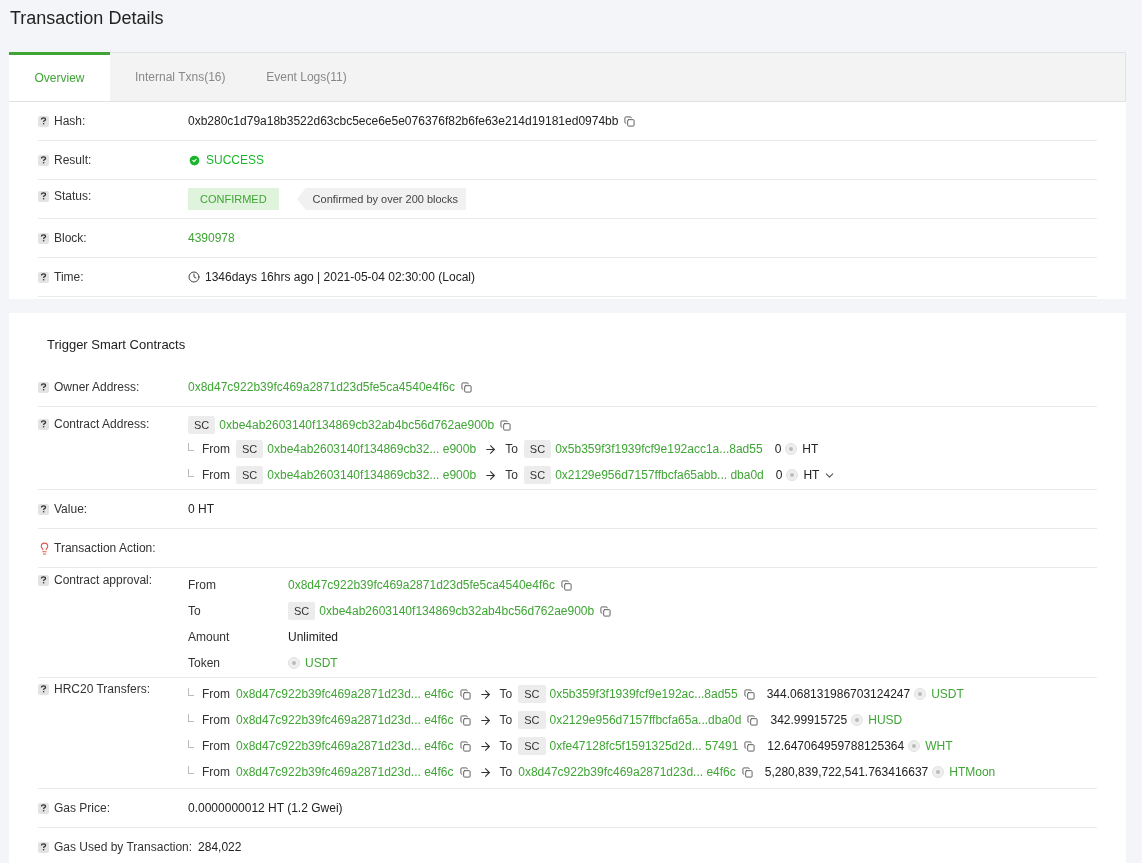 The image size is (1142, 863). Describe the element at coordinates (59, 76) in the screenshot. I see `tab: Overview` at that location.